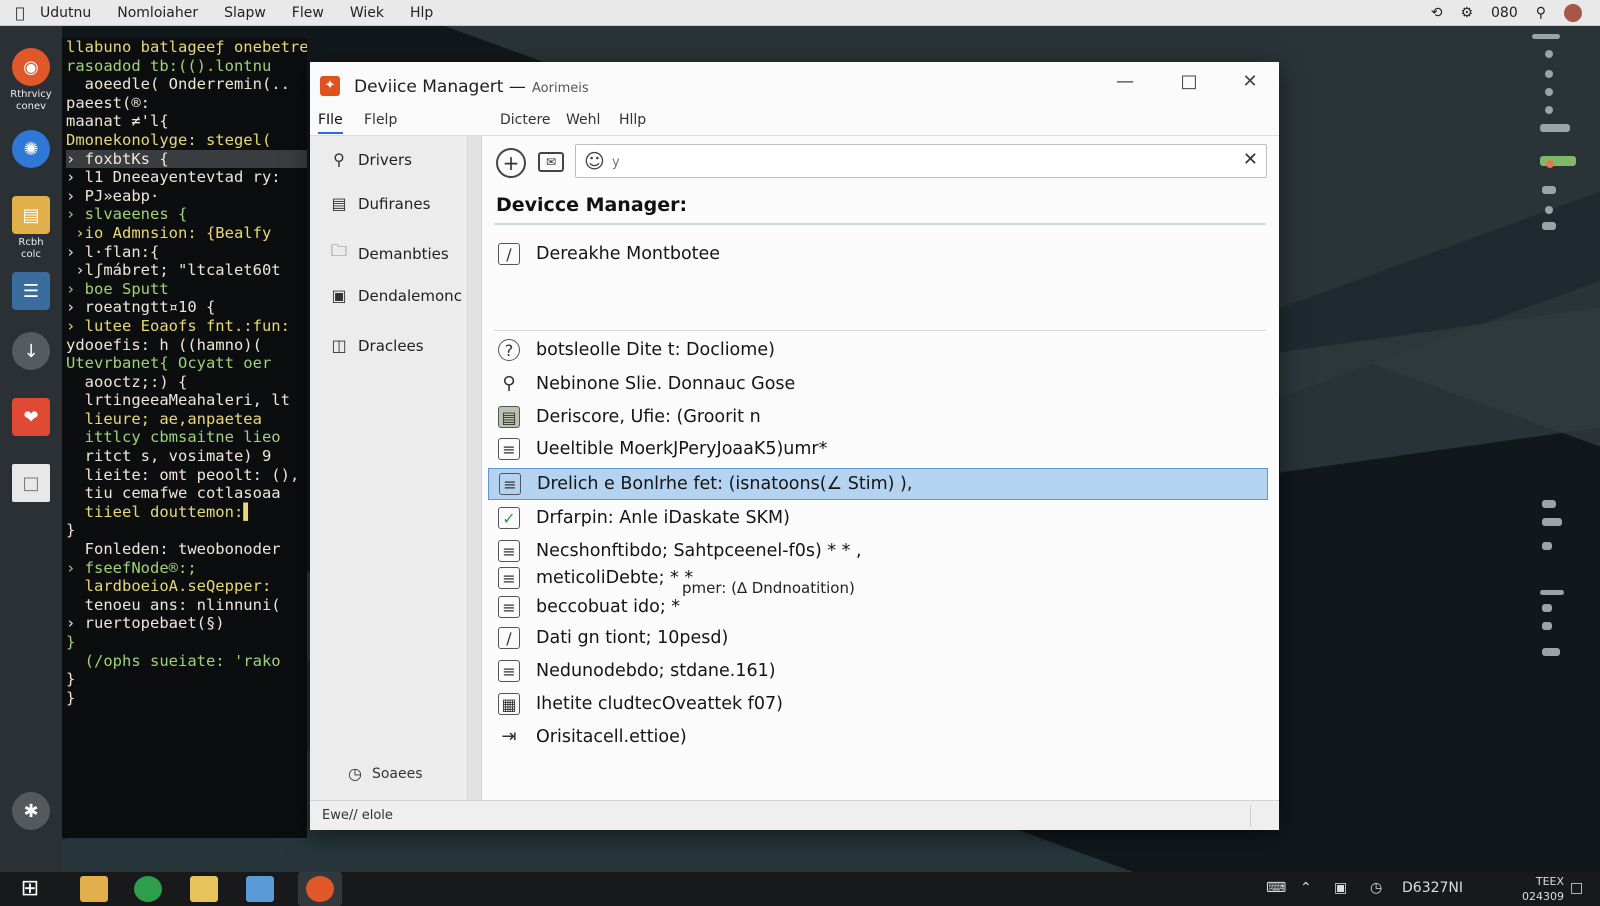 This screenshot has width=1600, height=906. What do you see at coordinates (511, 163) in the screenshot?
I see `add-device-button: +` at bounding box center [511, 163].